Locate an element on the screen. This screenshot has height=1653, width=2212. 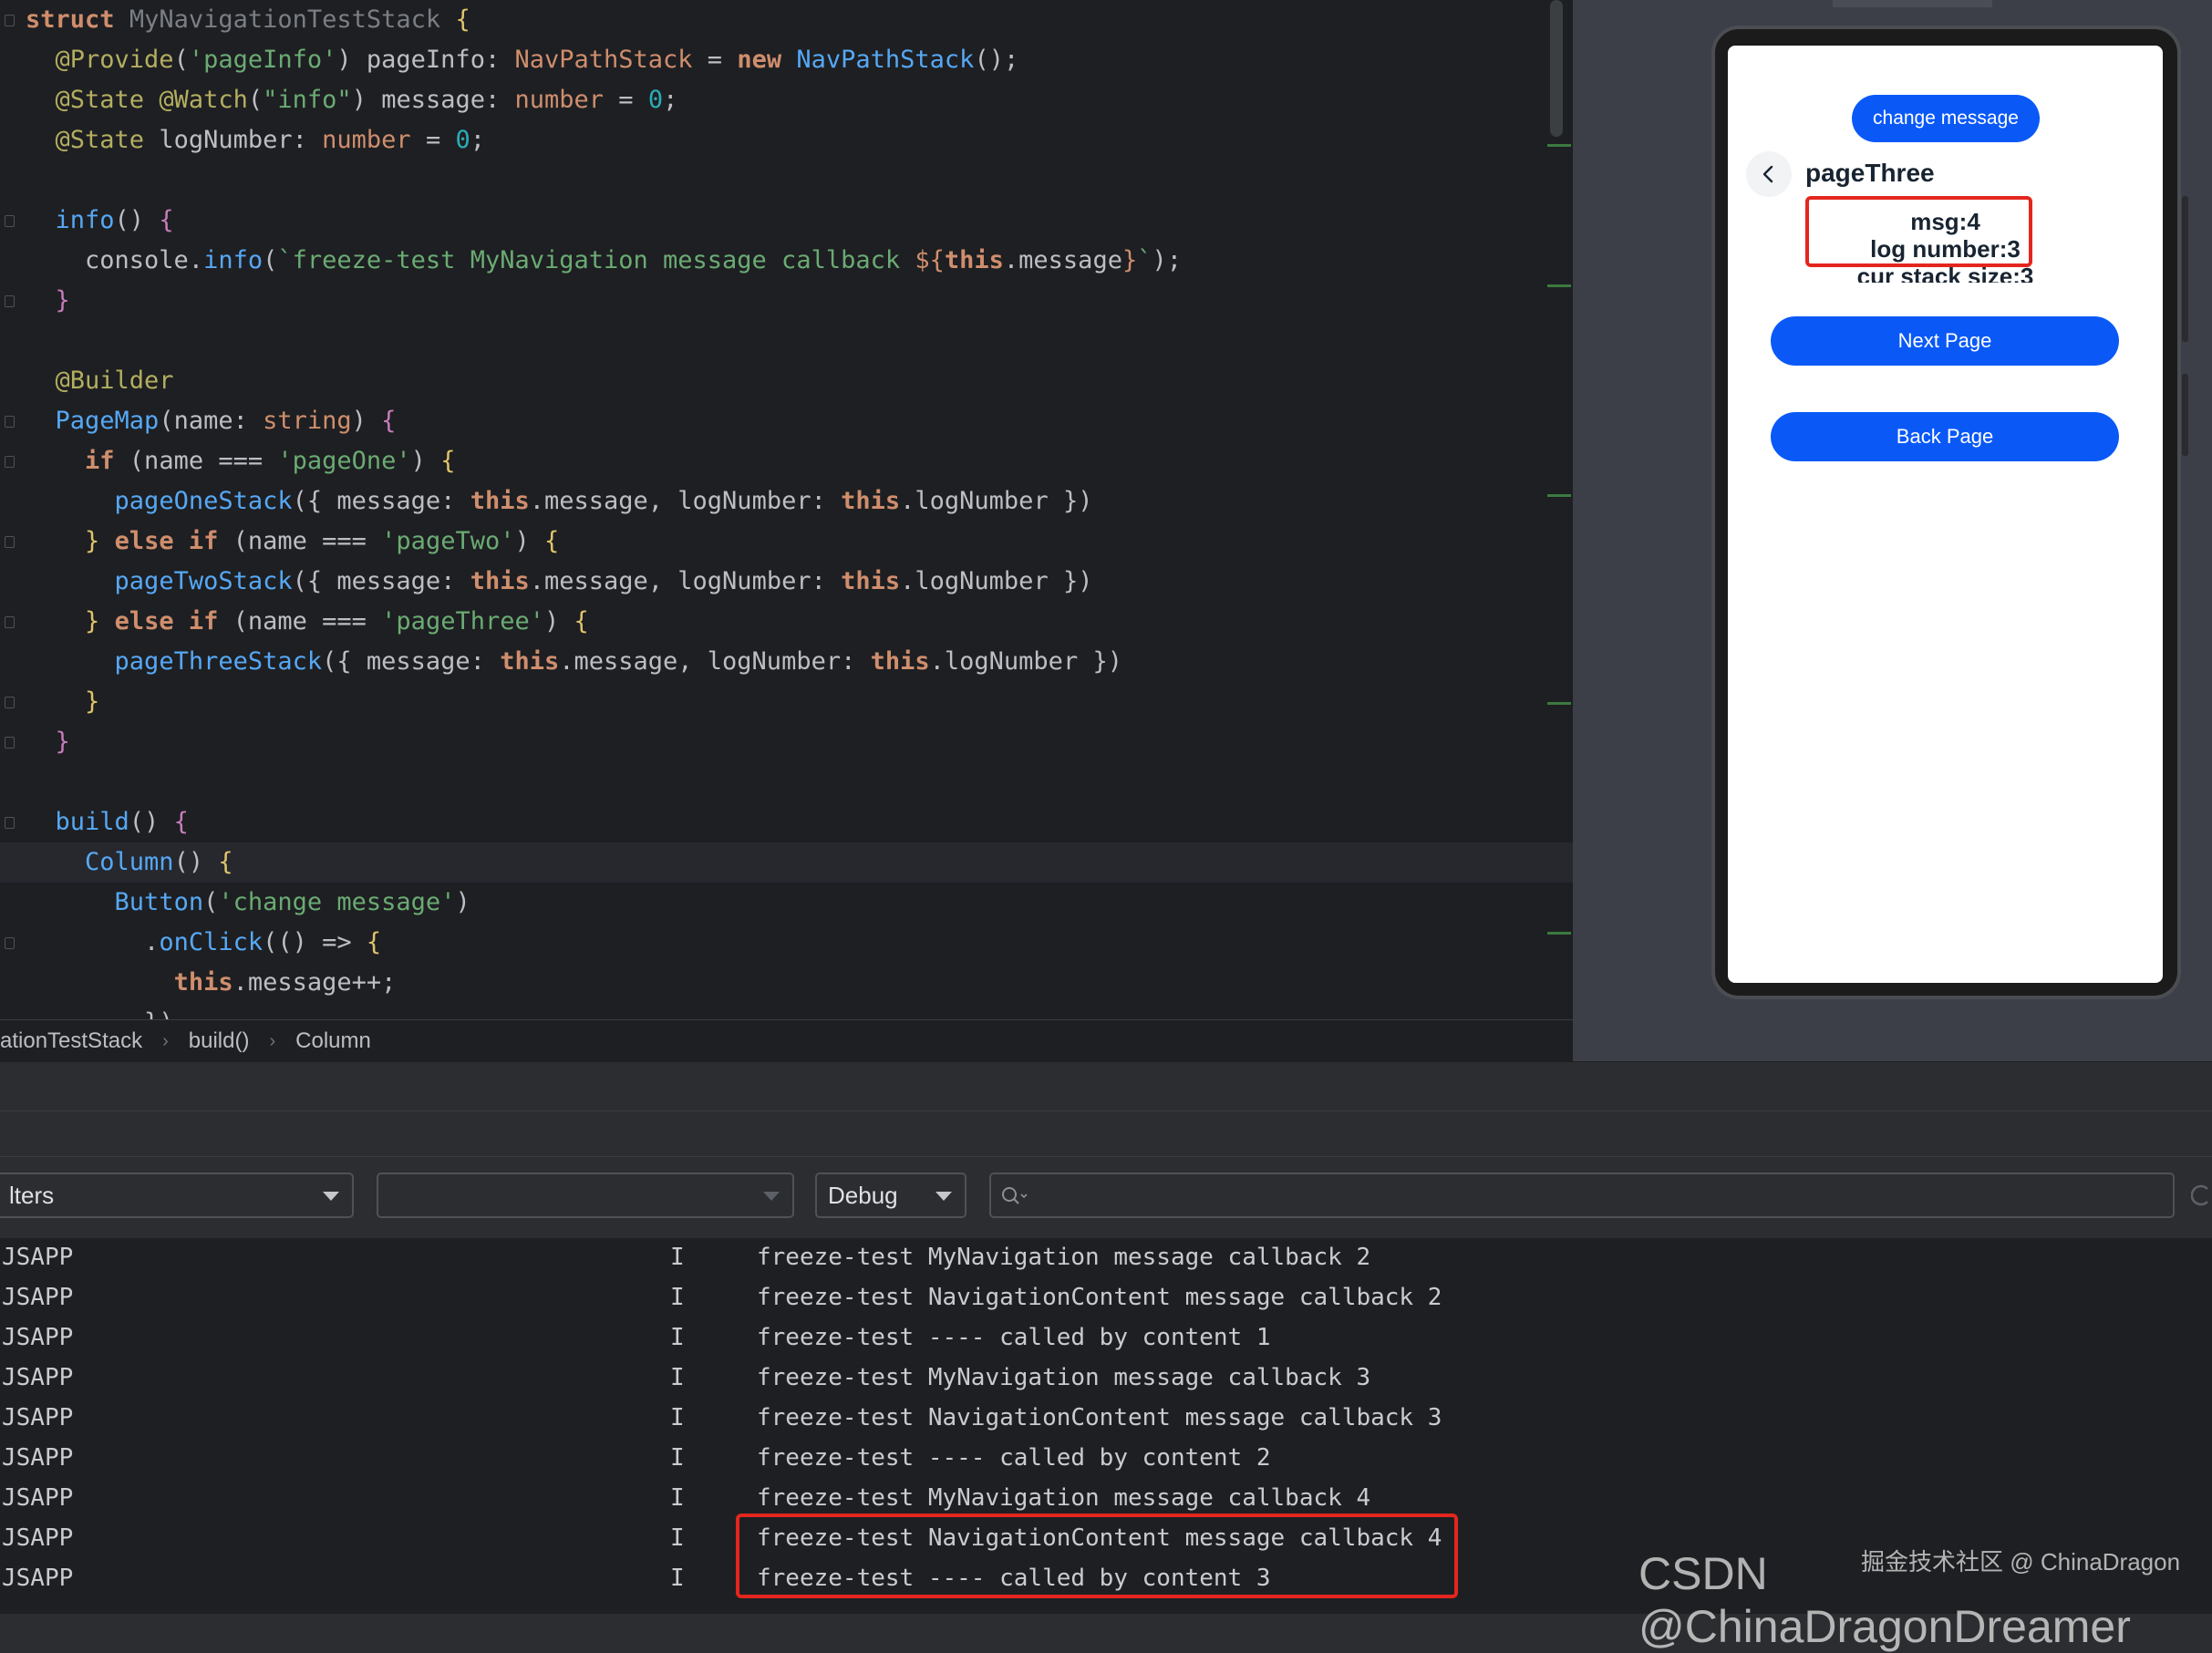
log-message: freeze-test ---- called by content 2 is located at coordinates (1014, 1458).